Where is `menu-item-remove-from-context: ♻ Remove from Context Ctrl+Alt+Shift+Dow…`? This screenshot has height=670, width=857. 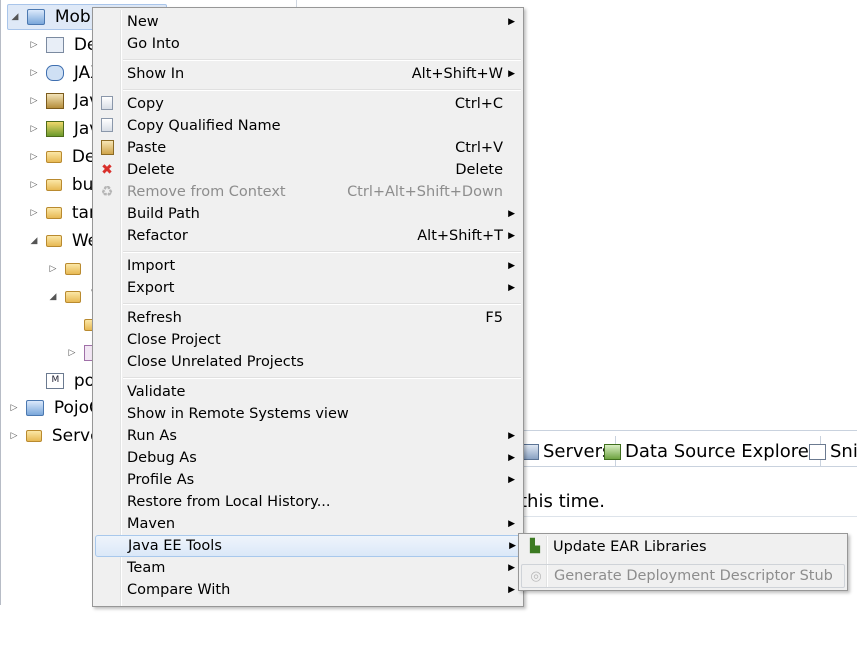
menu-item-remove-from-context: ♻ Remove from Context Ctrl+Alt+Shift+Dow… is located at coordinates (308, 192).